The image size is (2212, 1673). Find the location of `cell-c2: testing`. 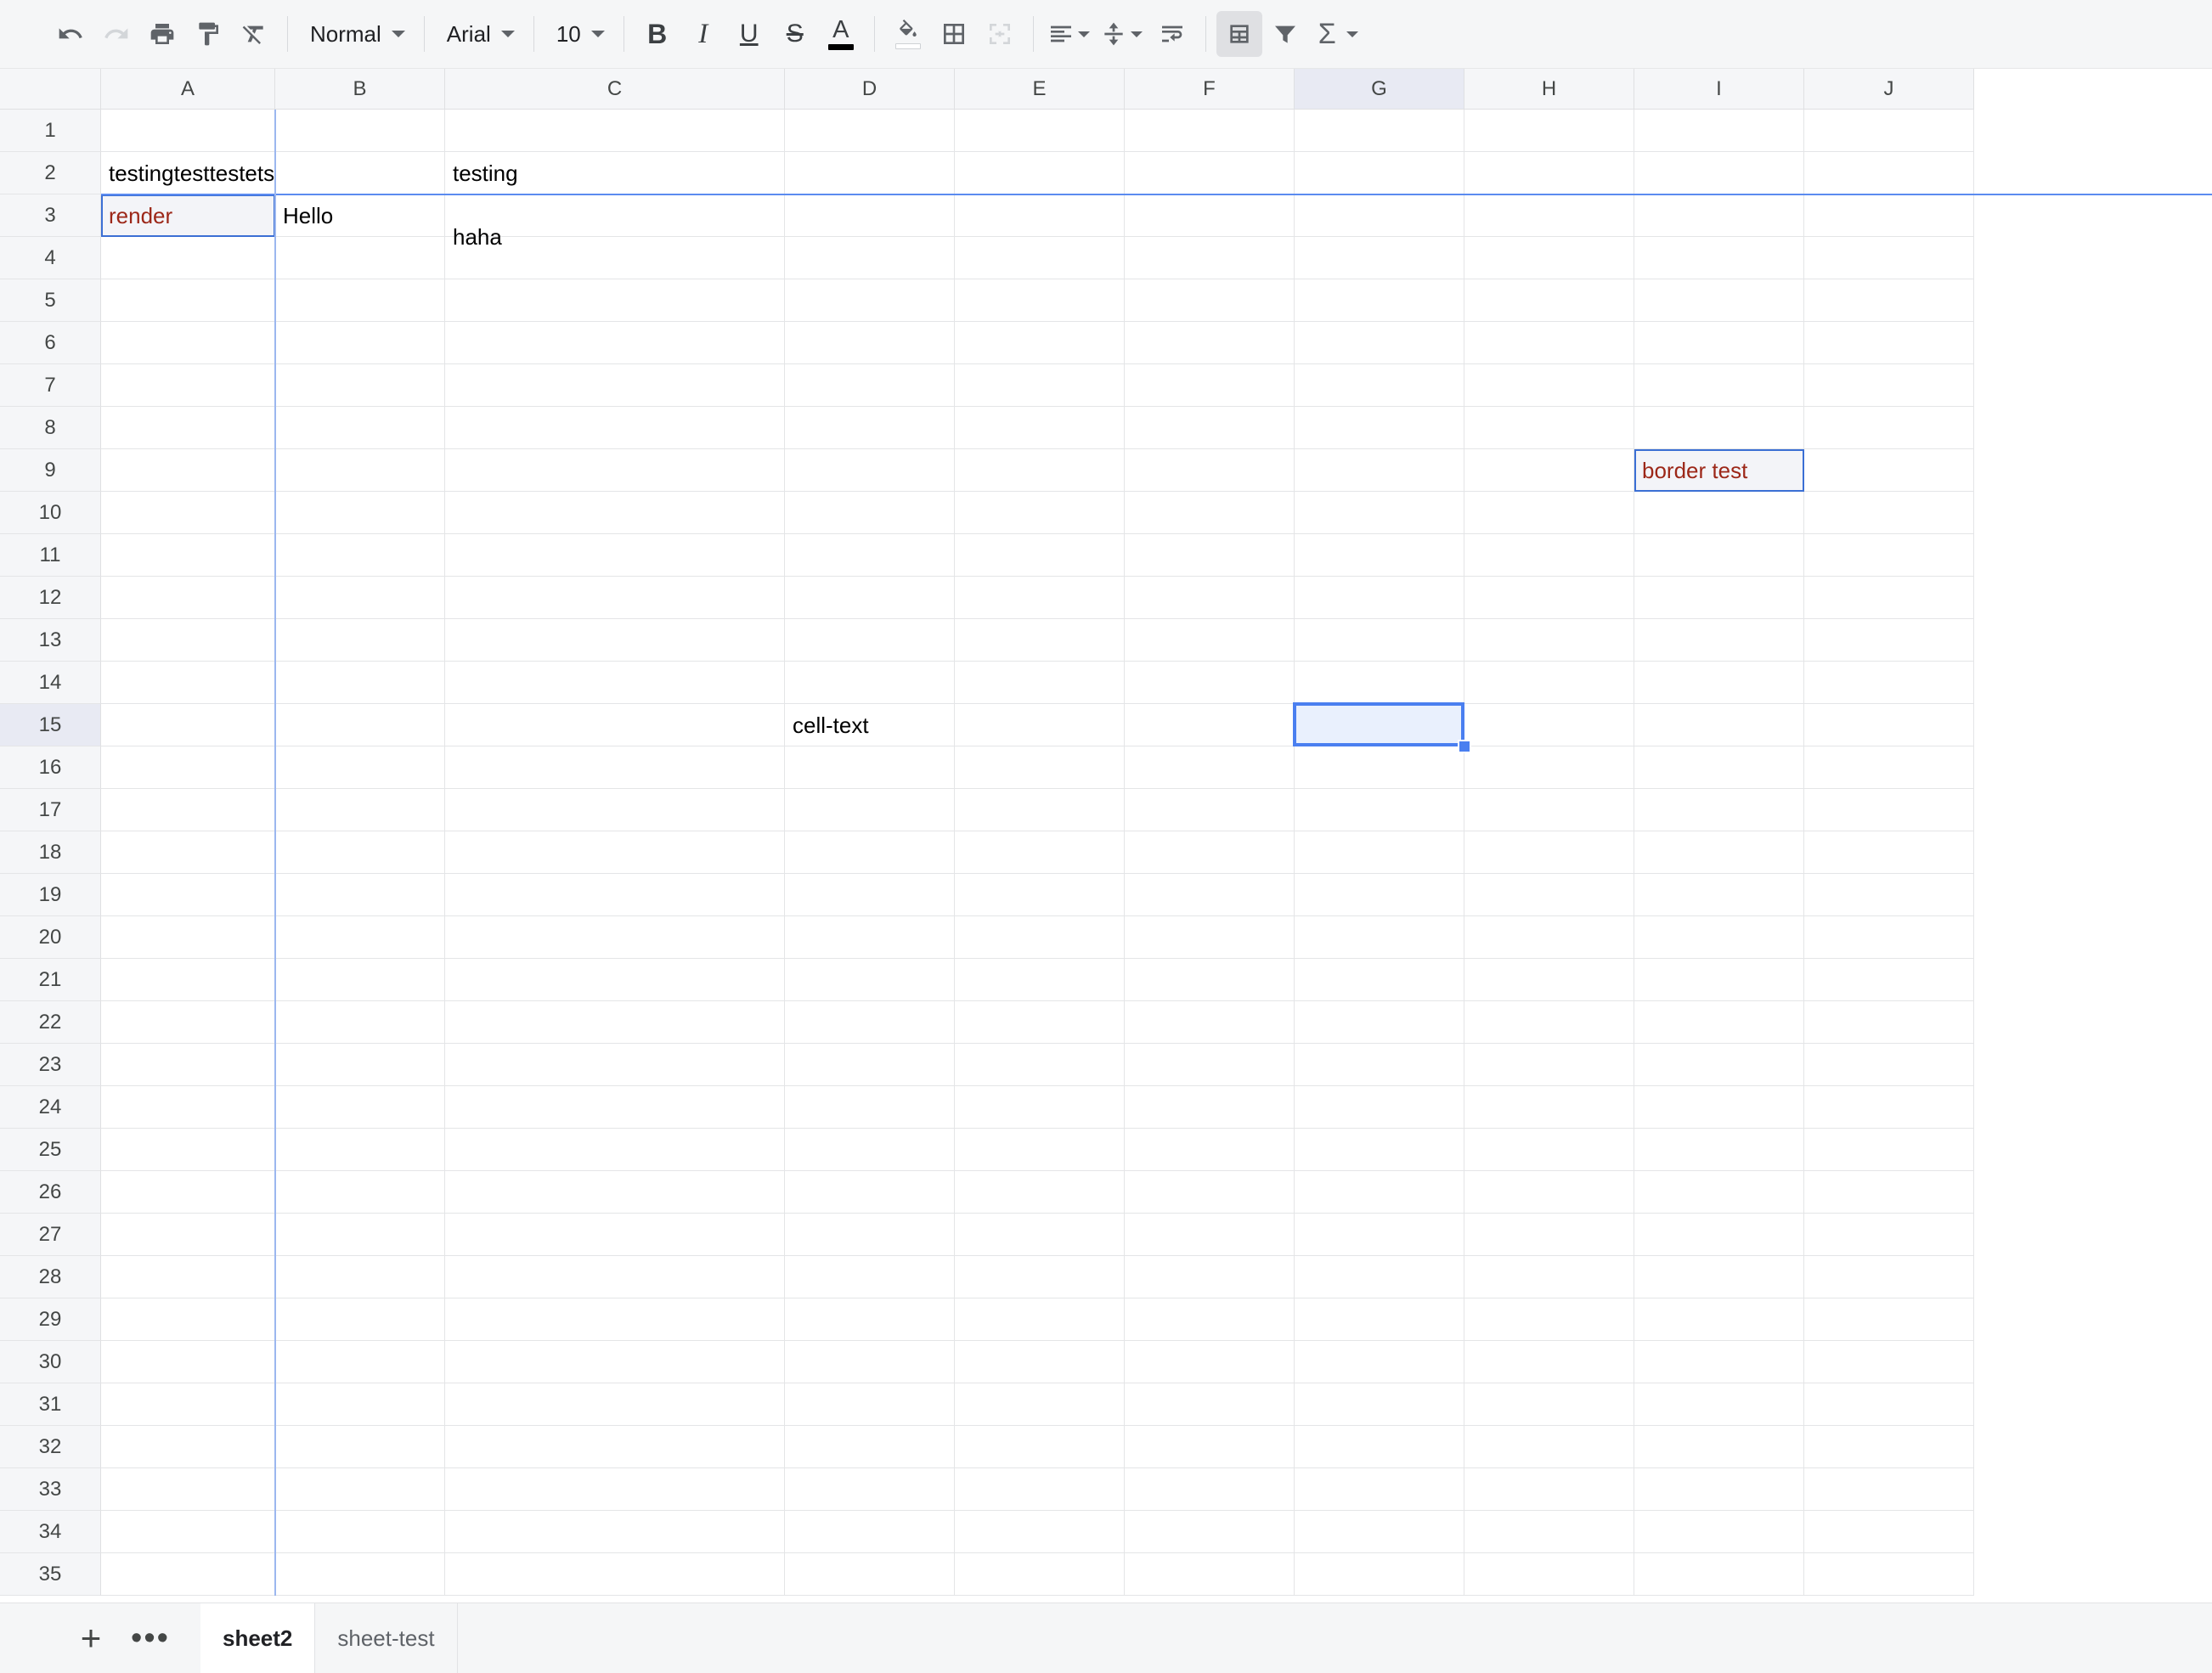

cell-c2: testing is located at coordinates (615, 173).